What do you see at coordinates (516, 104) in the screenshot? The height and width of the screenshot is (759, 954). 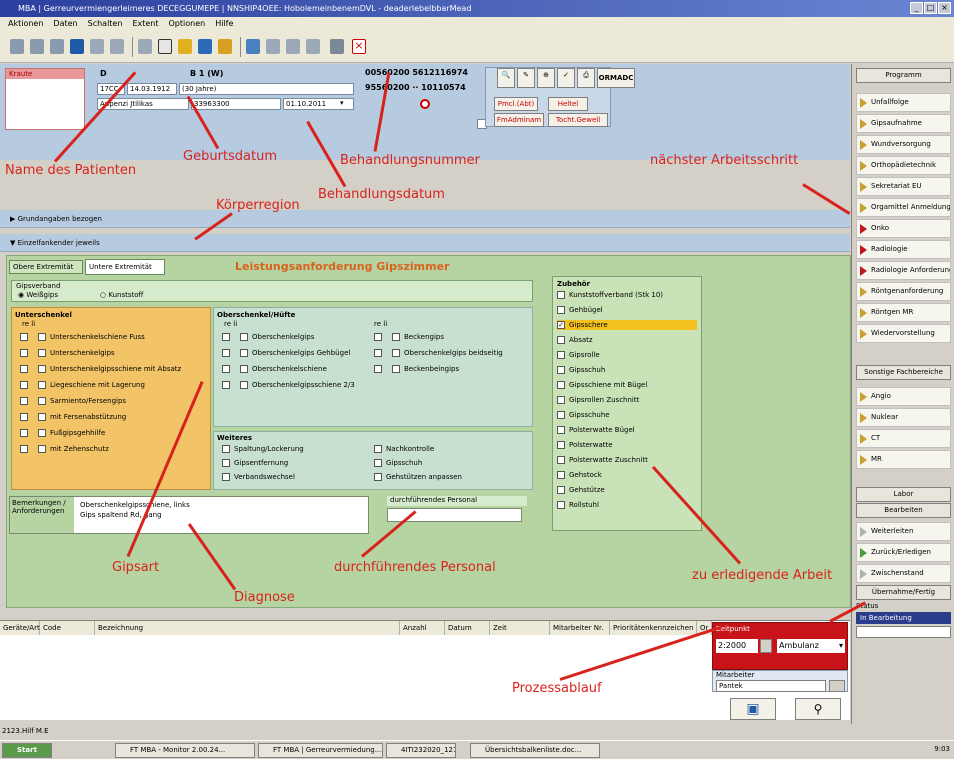 I see `button-pmcl: Pmcl.(Abt)` at bounding box center [516, 104].